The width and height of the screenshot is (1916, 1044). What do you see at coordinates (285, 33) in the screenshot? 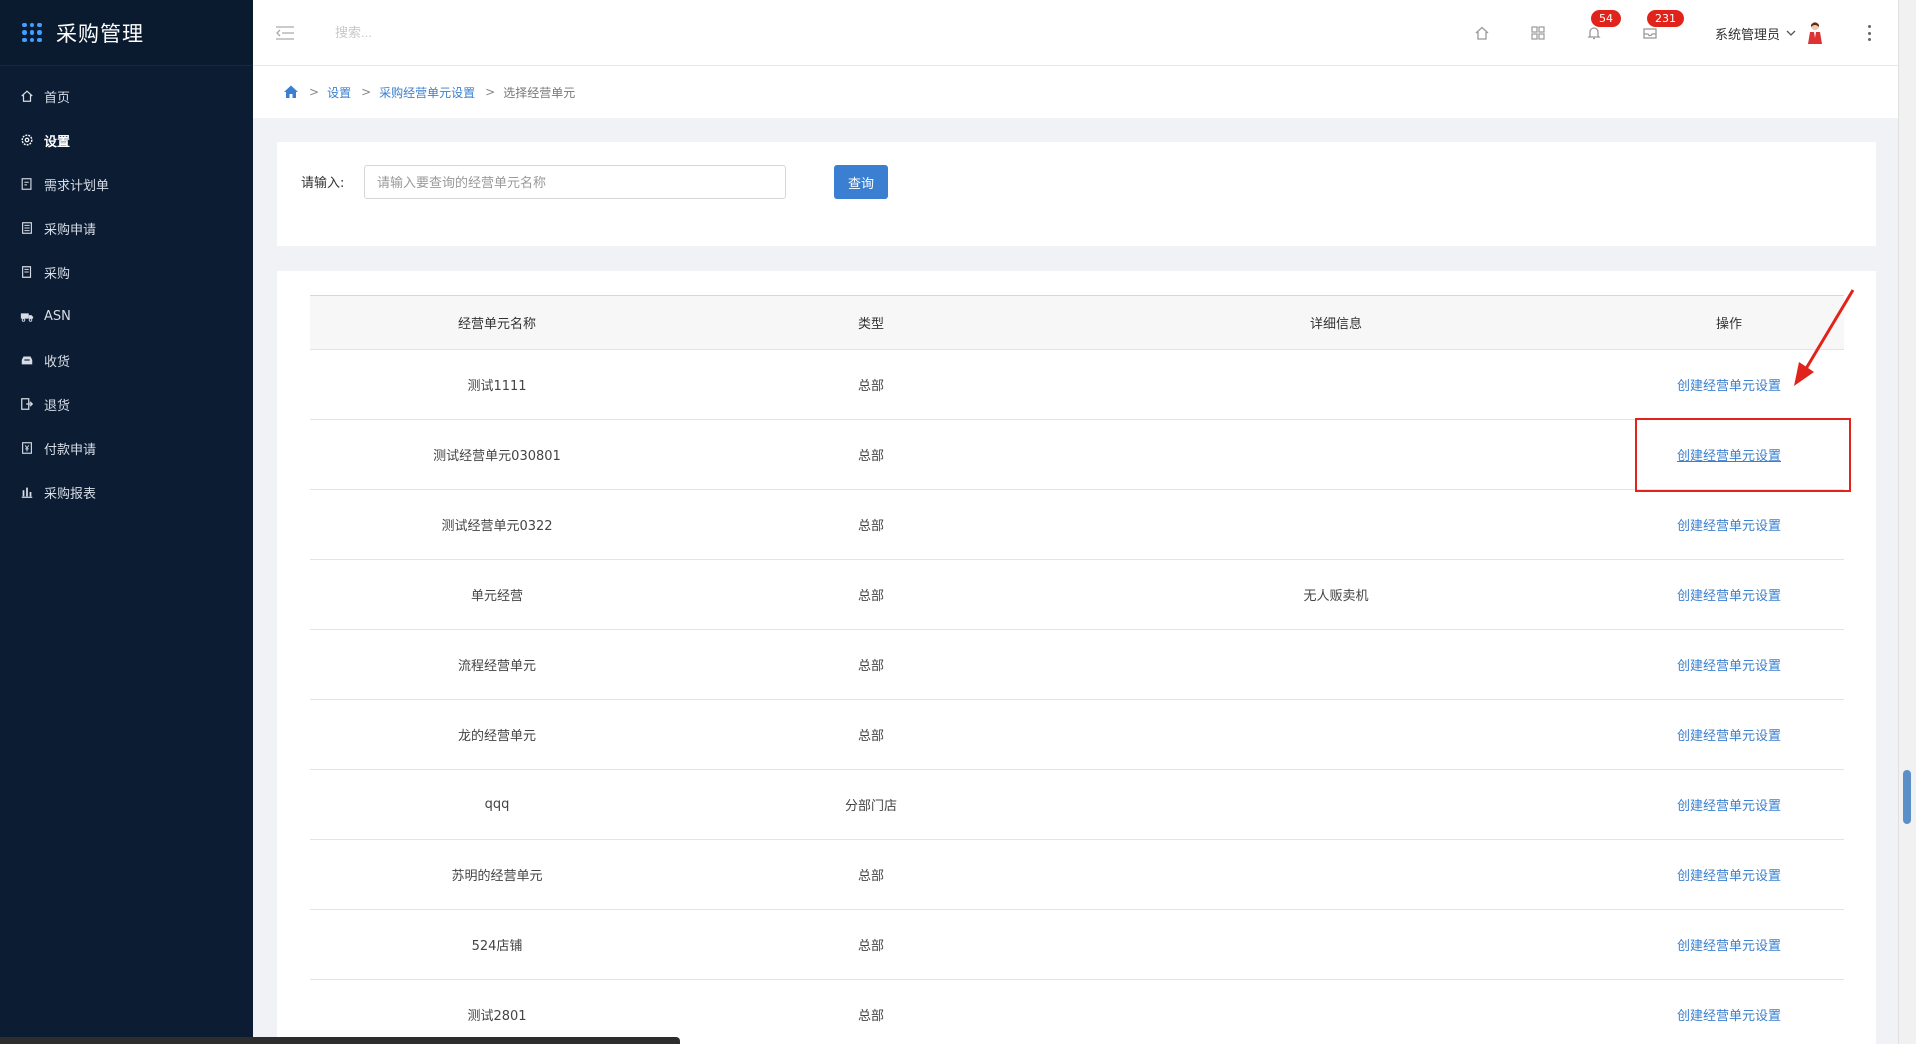
I see `menu-collapse-icon` at bounding box center [285, 33].